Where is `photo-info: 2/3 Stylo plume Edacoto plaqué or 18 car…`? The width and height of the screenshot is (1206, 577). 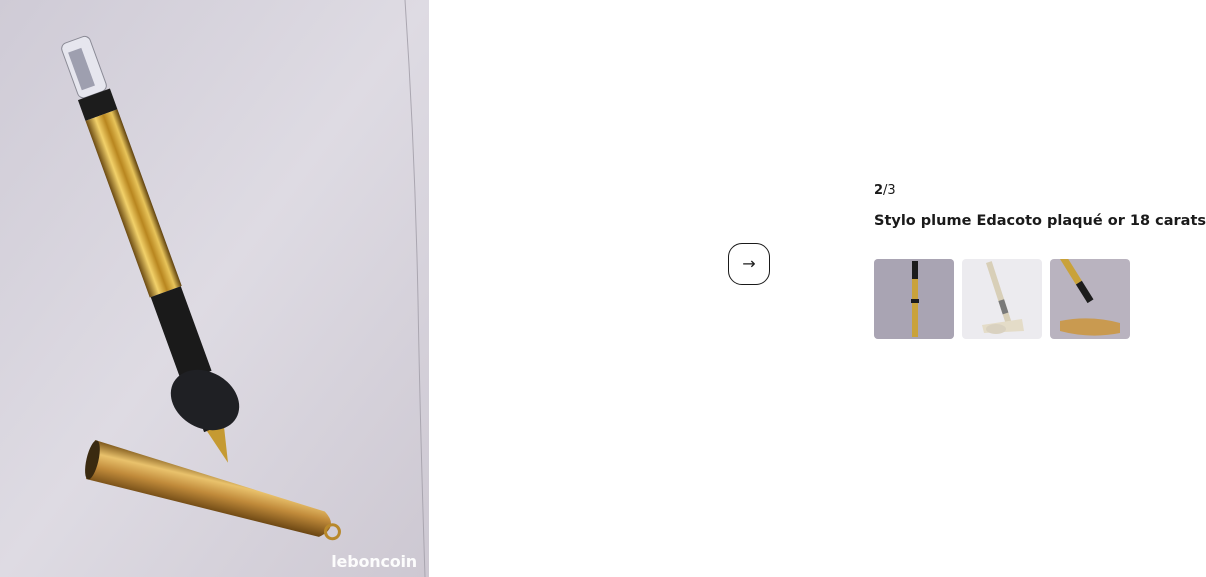 photo-info: 2/3 Stylo plume Edacoto plaqué or 18 car… is located at coordinates (1040, 206).